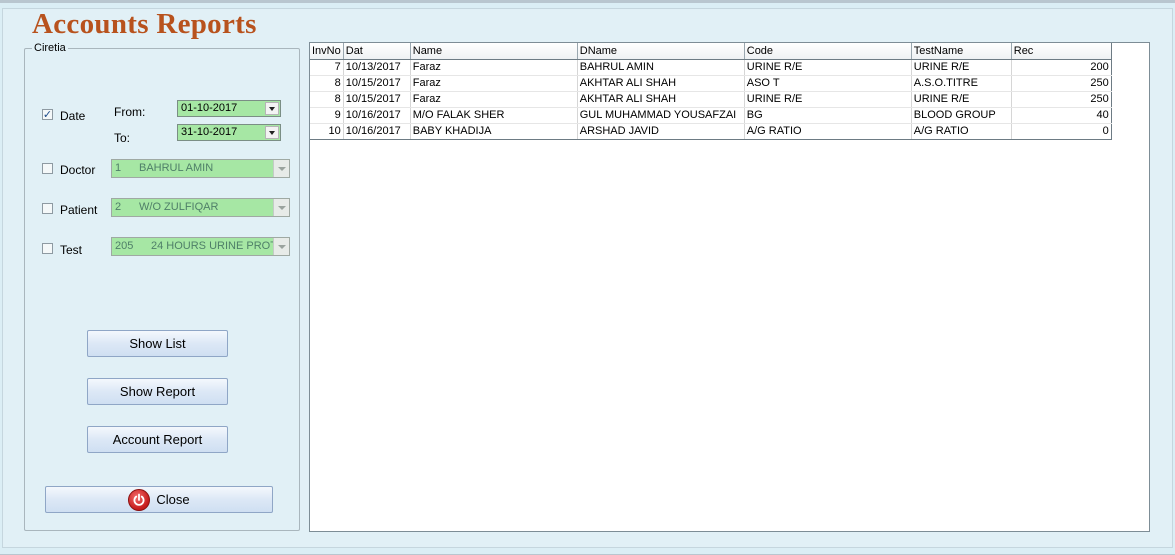 Image resolution: width=1175 pixels, height=555 pixels. Describe the element at coordinates (214, 246) in the screenshot. I see `test-value: 24 HOURS URINE PROT` at that location.